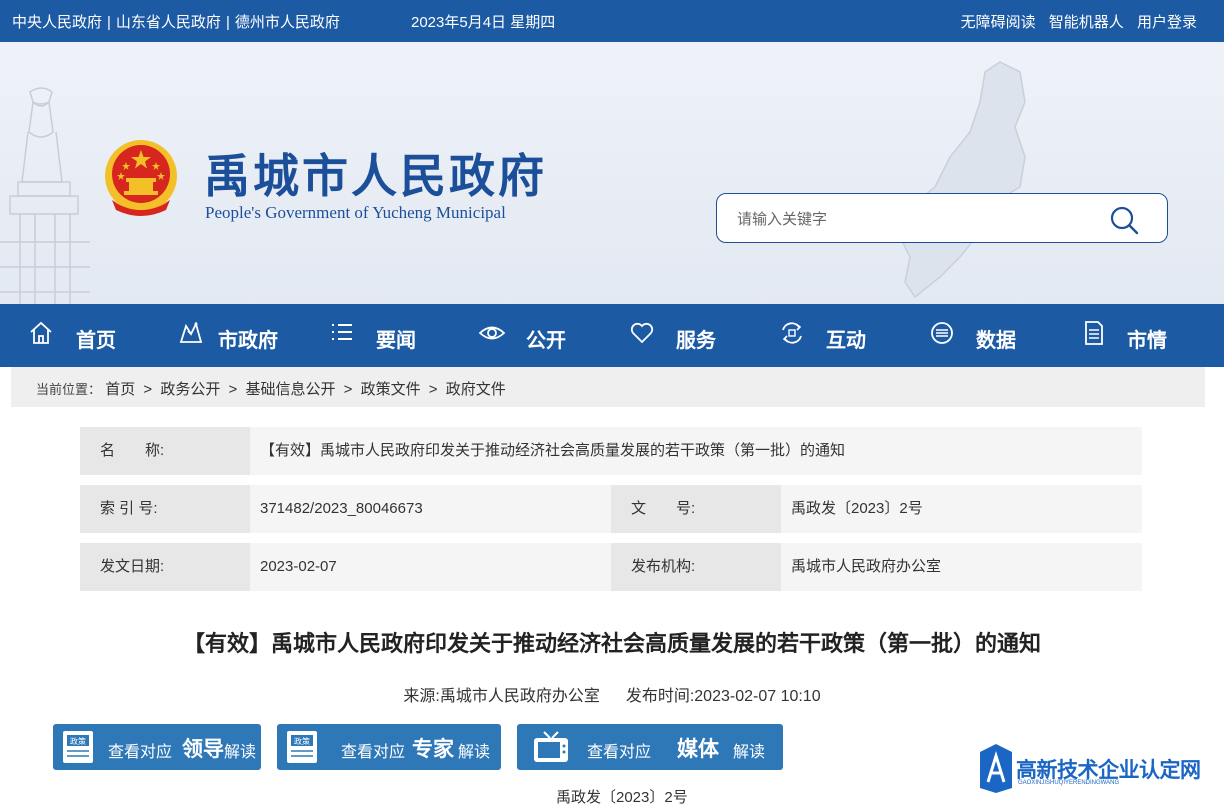 The width and height of the screenshot is (1224, 807). I want to click on leader-interpretation-button: 政策 查看对应 领导 解读, so click(157, 747).